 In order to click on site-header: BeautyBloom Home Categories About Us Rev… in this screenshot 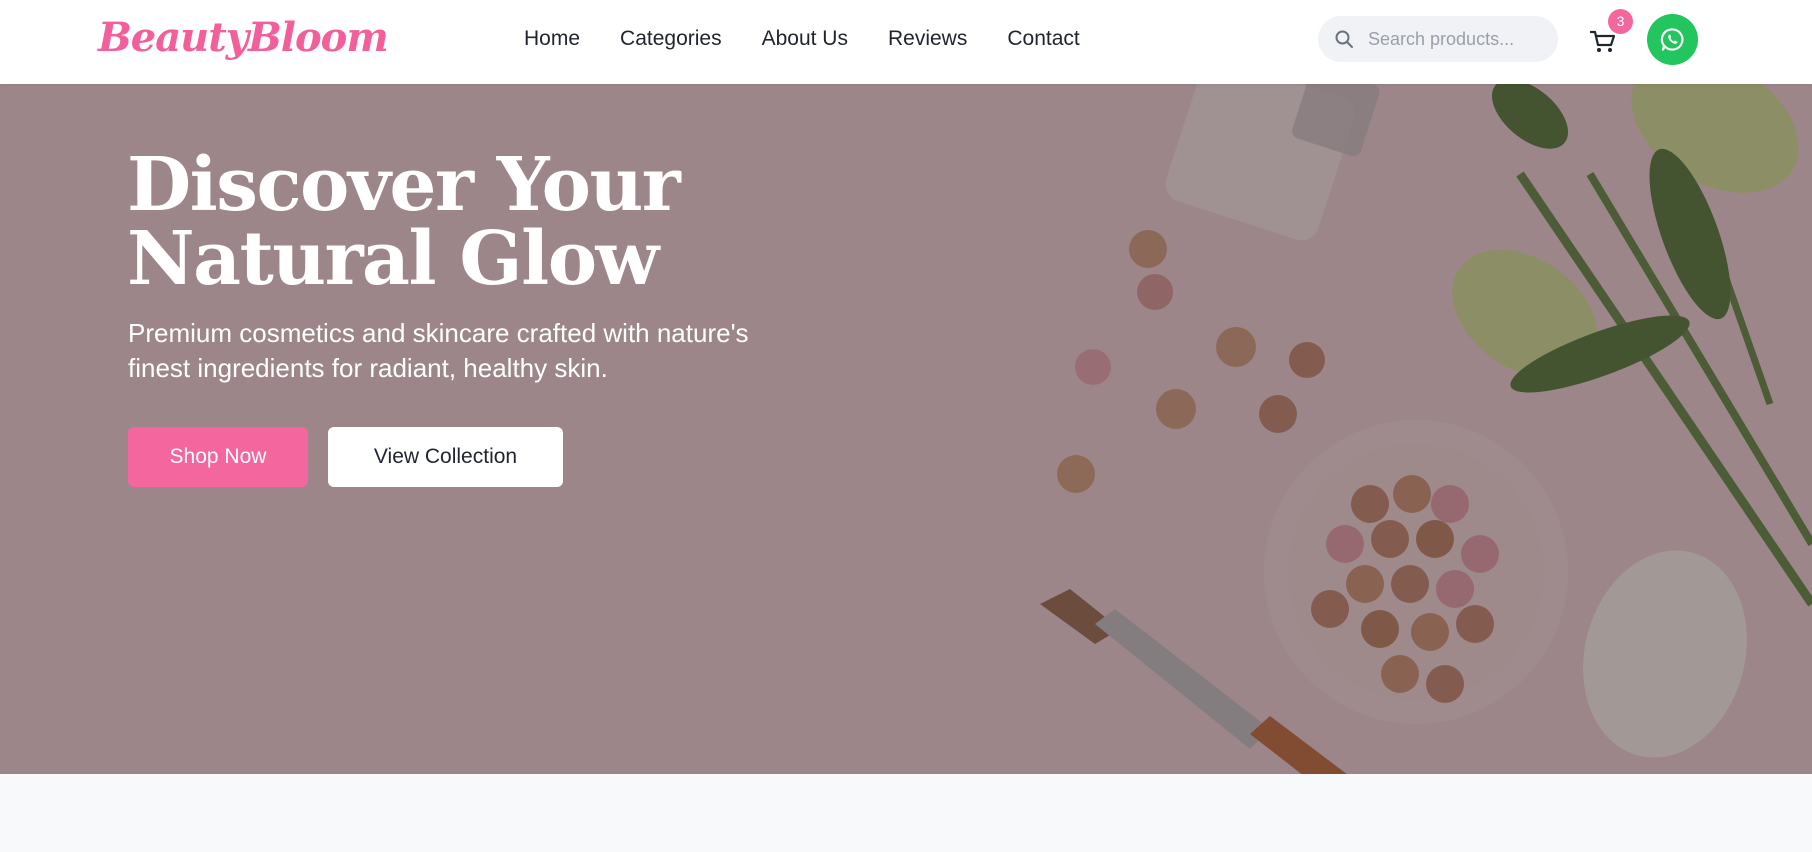, I will do `click(906, 42)`.